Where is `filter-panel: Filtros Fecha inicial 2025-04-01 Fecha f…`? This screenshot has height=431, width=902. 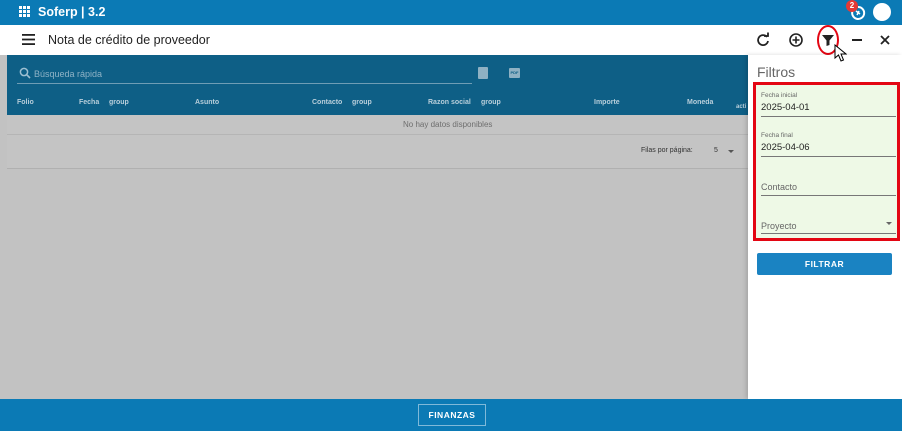 filter-panel: Filtros Fecha inicial 2025-04-01 Fecha f… is located at coordinates (825, 227).